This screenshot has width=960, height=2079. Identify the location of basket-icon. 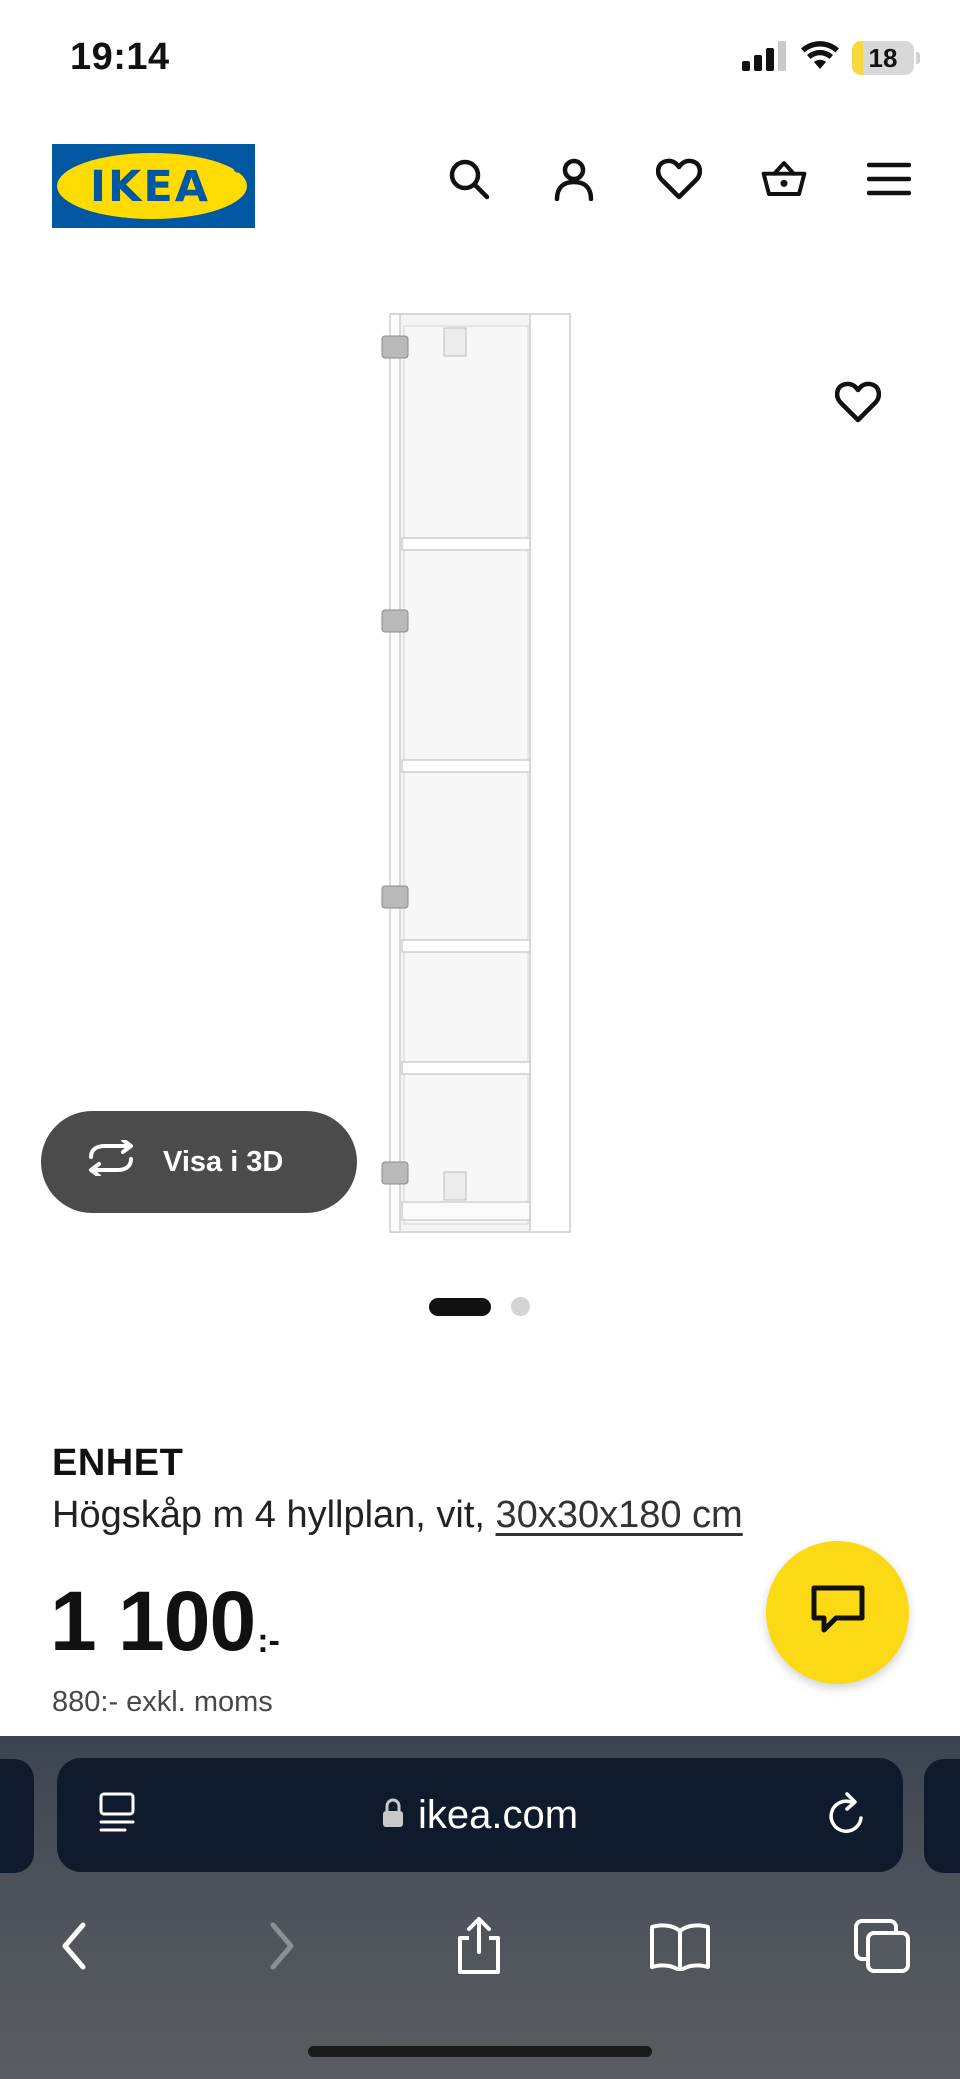
(784, 179).